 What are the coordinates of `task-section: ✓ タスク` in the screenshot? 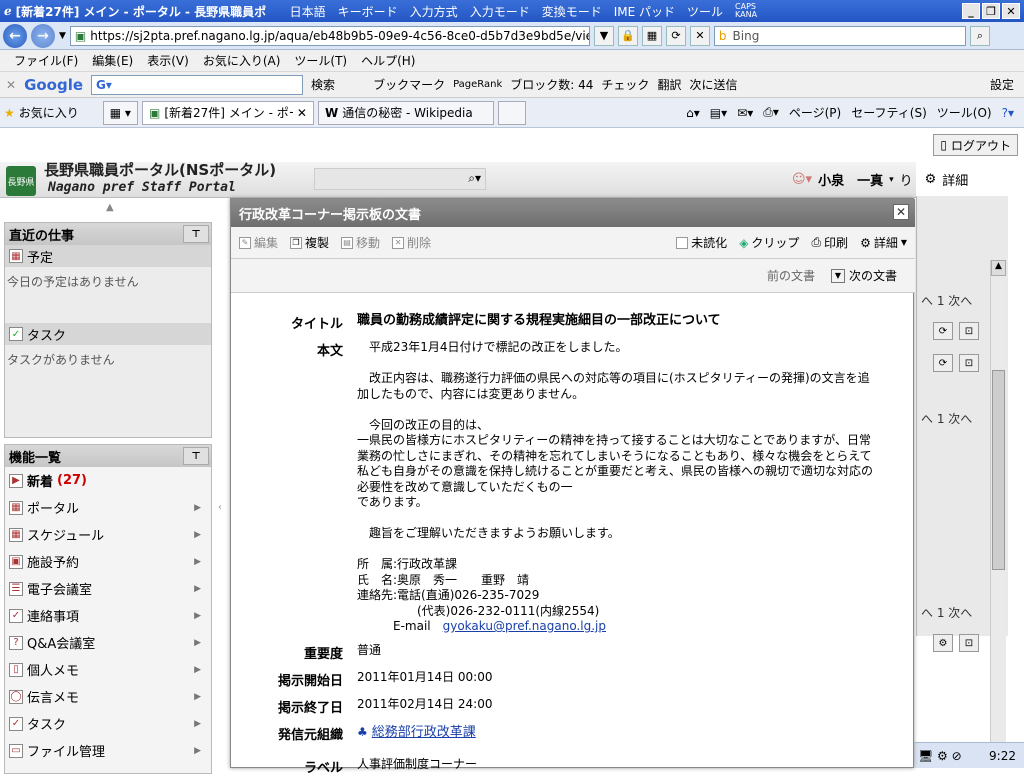 It's located at (108, 334).